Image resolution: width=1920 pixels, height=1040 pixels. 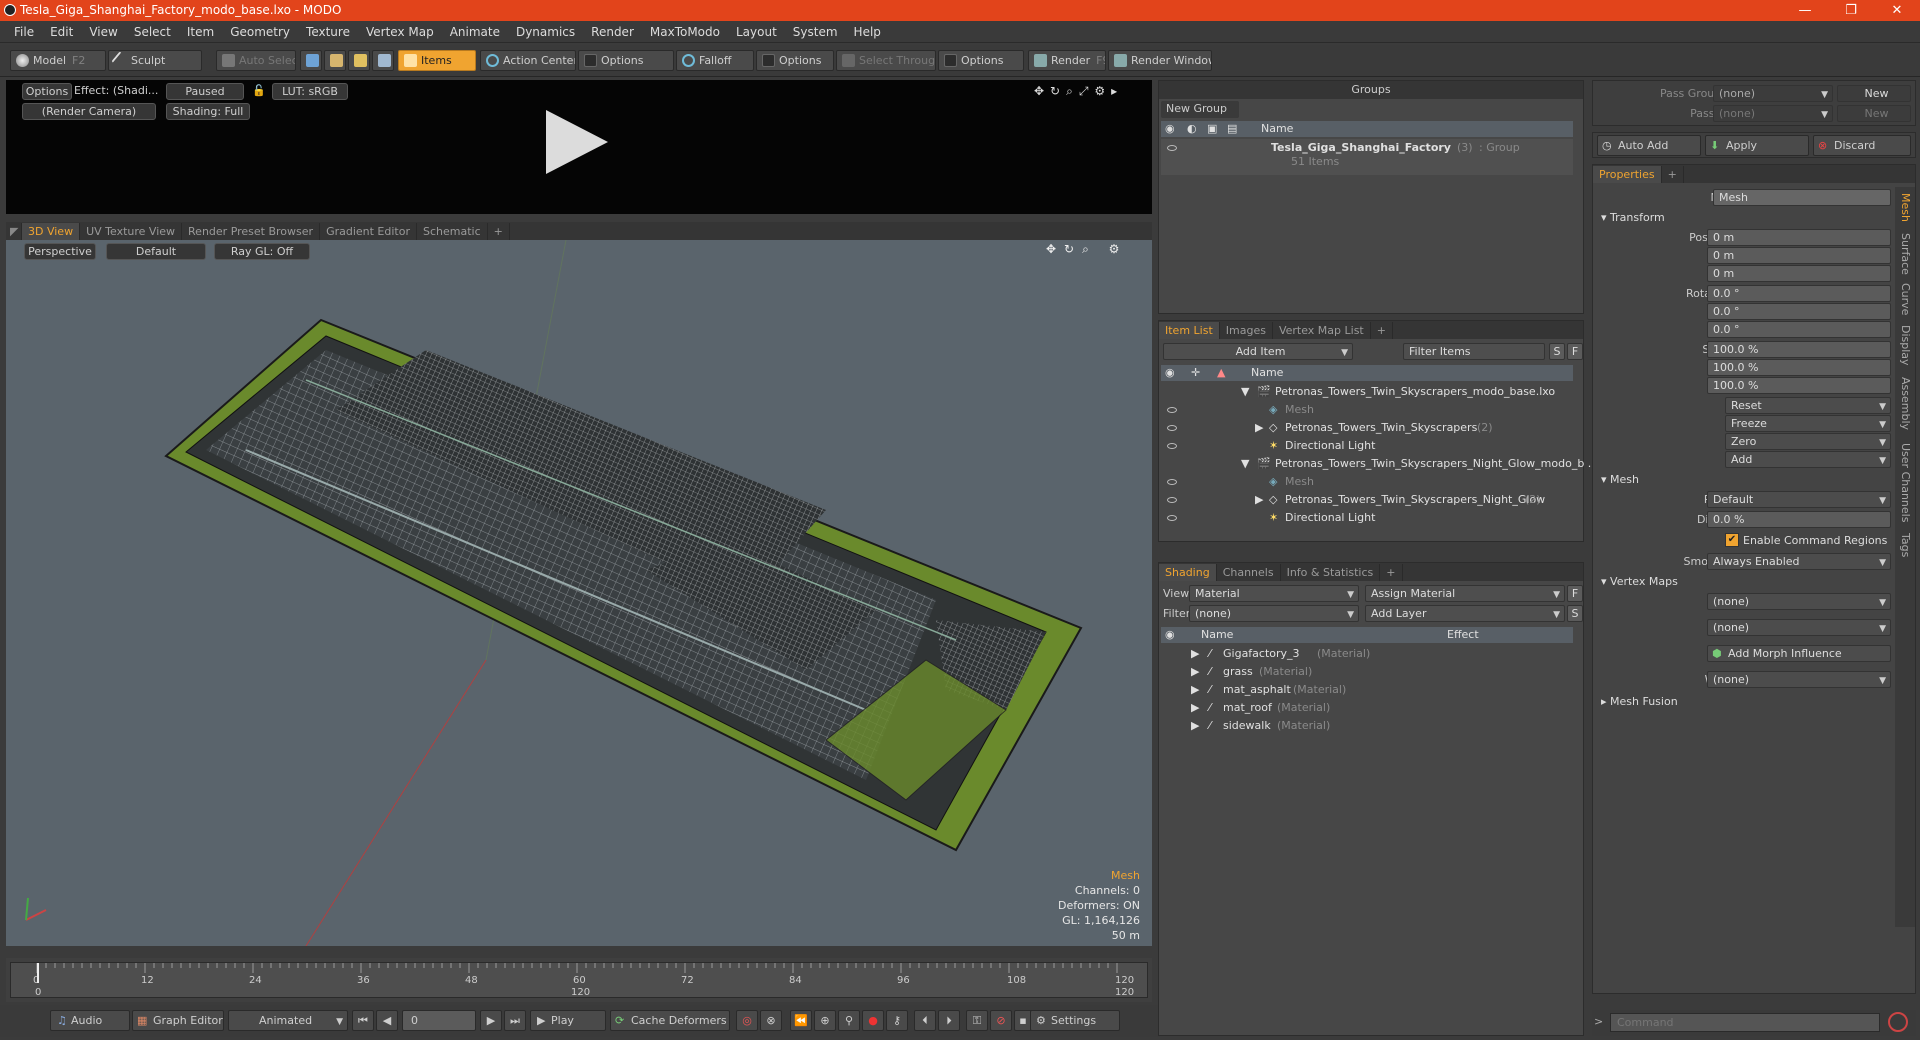 What do you see at coordinates (1274, 593) in the screenshot?
I see `view-dropdown: Material ▼` at bounding box center [1274, 593].